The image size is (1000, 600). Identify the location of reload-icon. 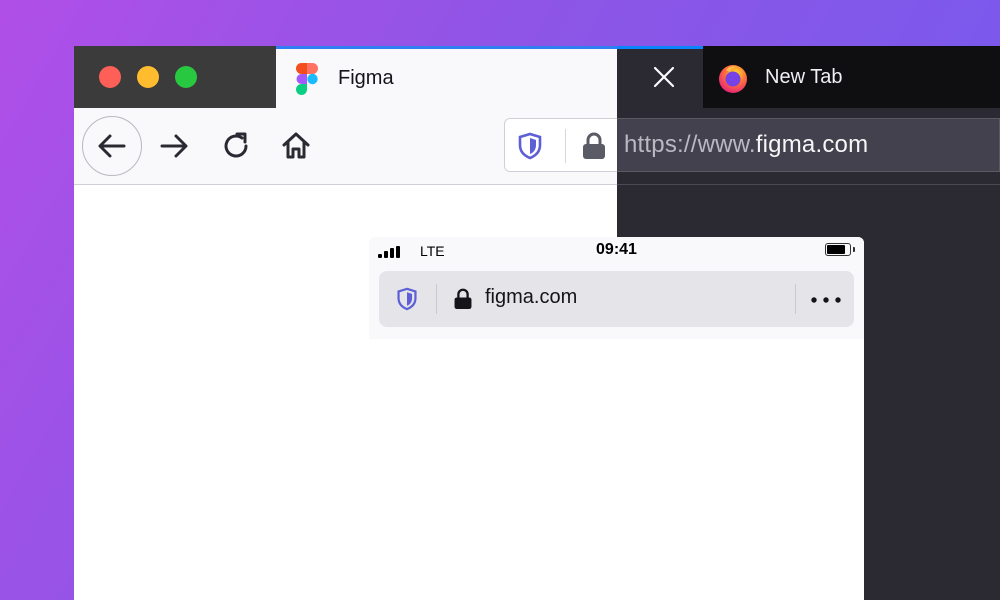
(236, 145).